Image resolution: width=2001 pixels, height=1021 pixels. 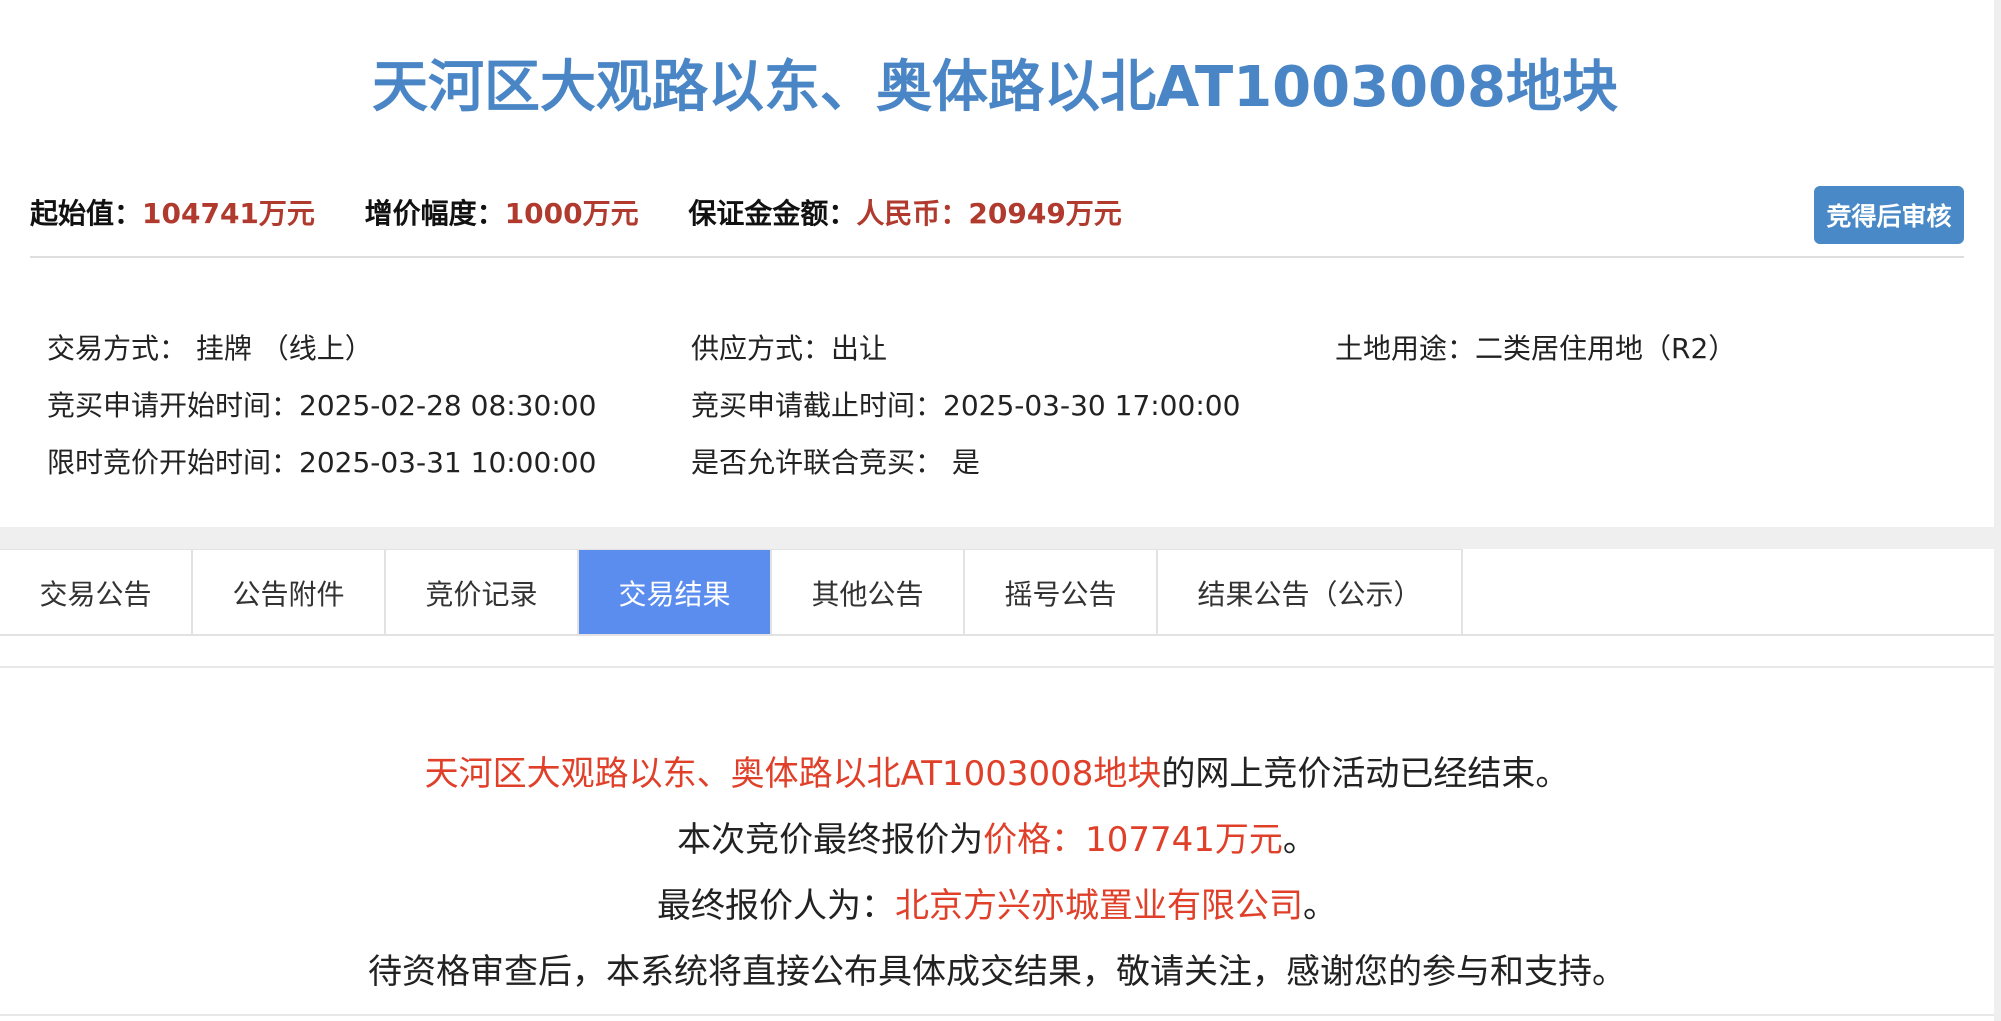 I want to click on post-win-review-button: 竞得后审核, so click(x=1889, y=215).